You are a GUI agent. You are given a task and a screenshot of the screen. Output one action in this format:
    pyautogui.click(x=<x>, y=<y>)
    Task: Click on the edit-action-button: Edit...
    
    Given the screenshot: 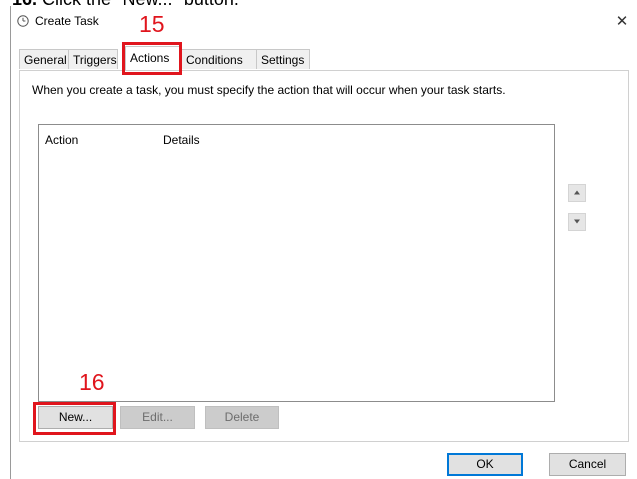 What is the action you would take?
    pyautogui.click(x=157, y=417)
    